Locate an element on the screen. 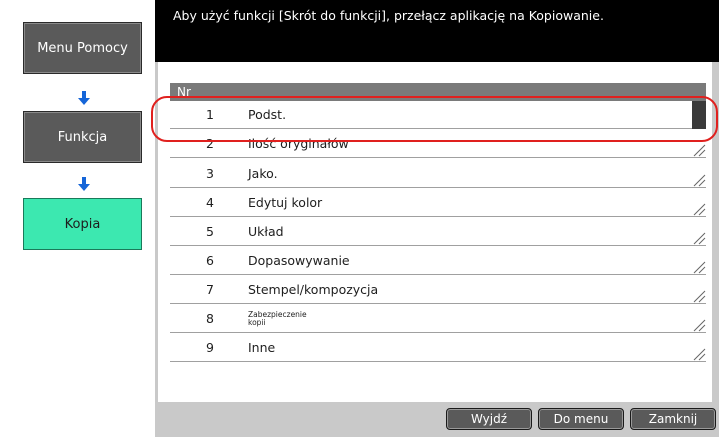 The image size is (719, 437). item-label: Podst. is located at coordinates (267, 114).